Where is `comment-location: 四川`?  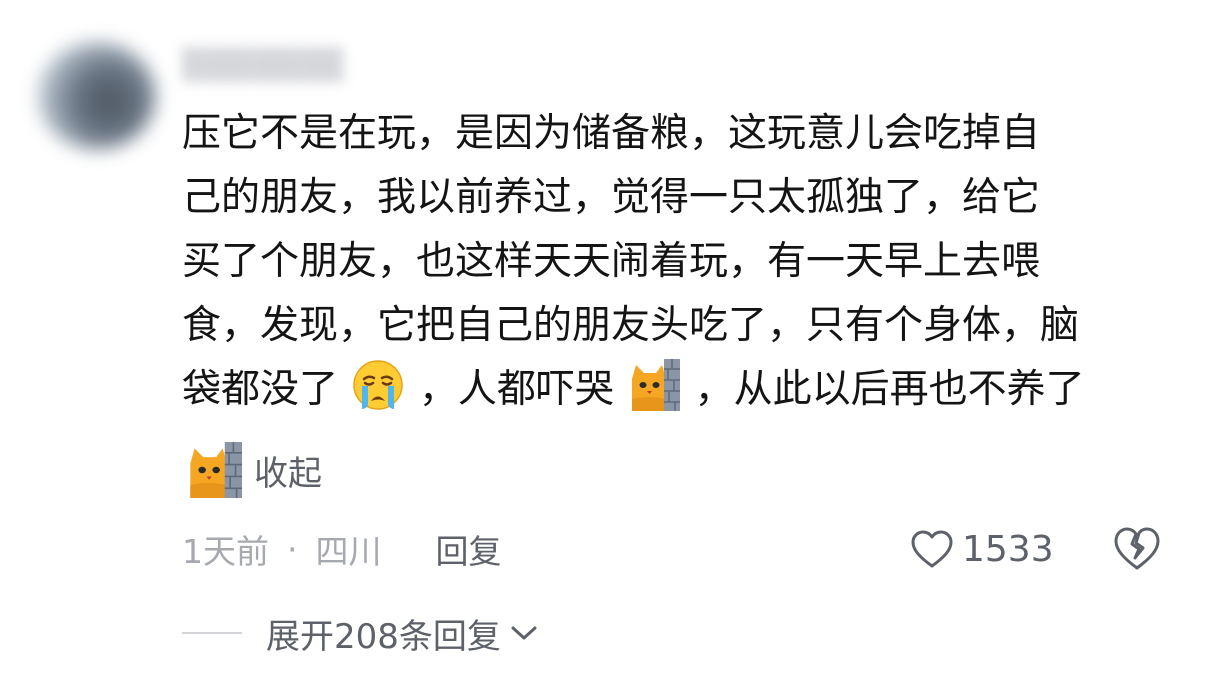 comment-location: 四川 is located at coordinates (348, 551).